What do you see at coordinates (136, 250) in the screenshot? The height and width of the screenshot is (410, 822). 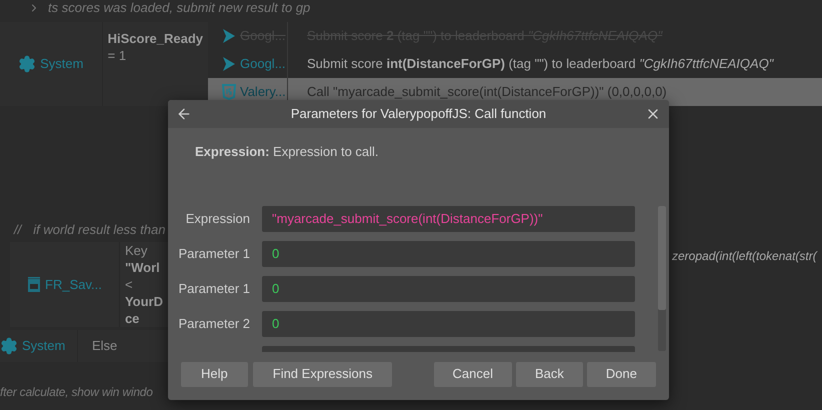 I see `condition-text: Key` at bounding box center [136, 250].